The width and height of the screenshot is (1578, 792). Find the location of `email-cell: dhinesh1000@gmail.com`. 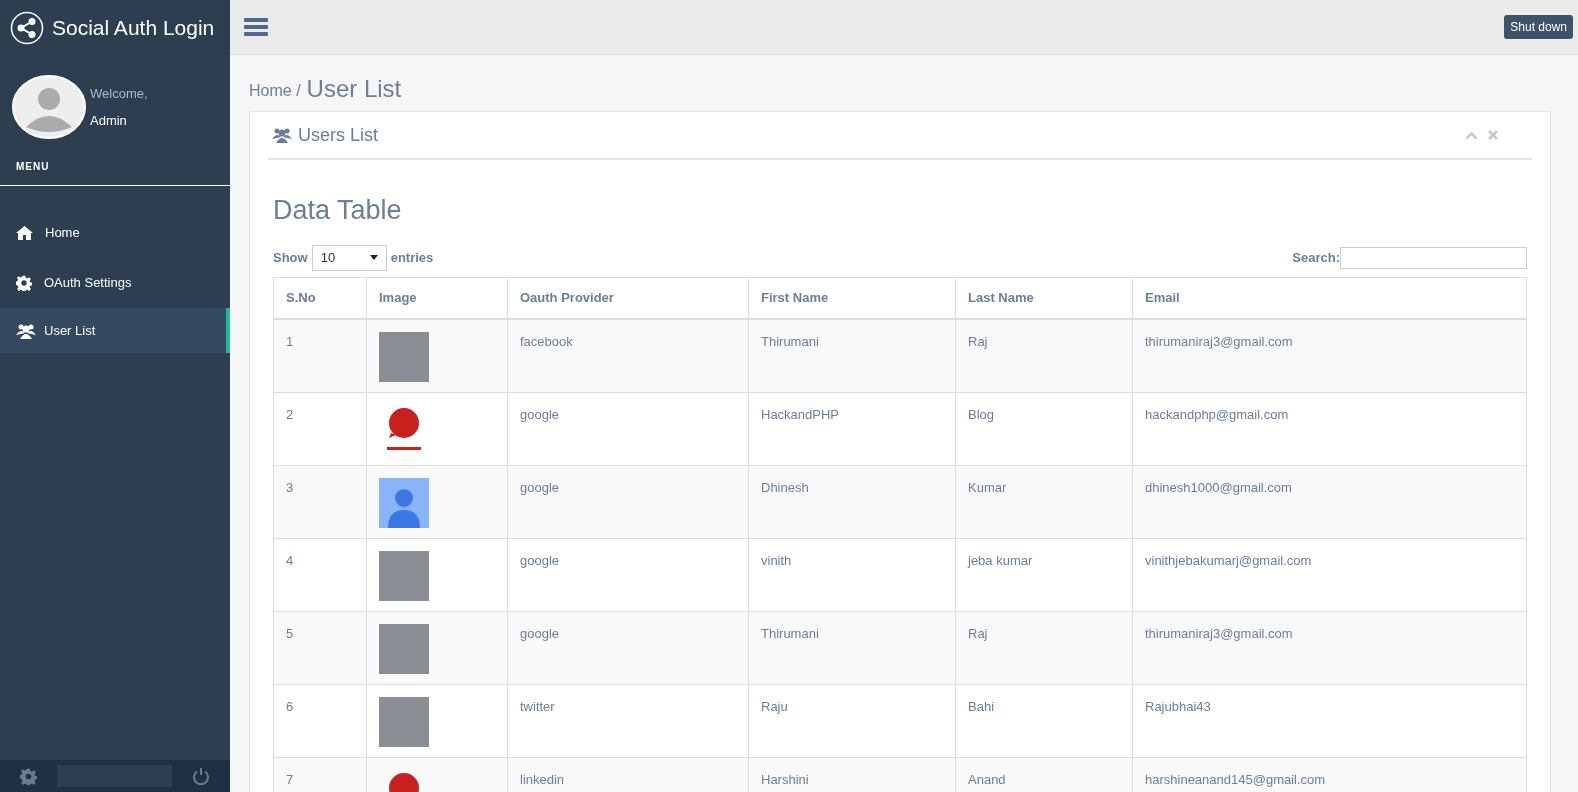

email-cell: dhinesh1000@gmail.com is located at coordinates (1218, 487).